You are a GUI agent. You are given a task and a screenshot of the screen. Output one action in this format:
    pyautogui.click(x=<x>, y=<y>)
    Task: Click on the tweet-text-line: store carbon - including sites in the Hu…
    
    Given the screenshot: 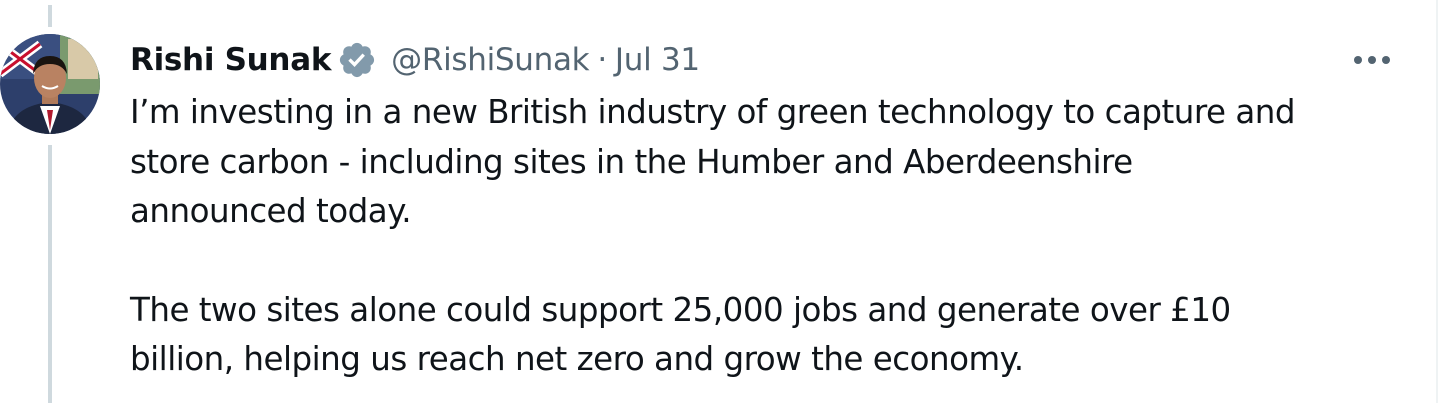 What is the action you would take?
    pyautogui.click(x=631, y=161)
    